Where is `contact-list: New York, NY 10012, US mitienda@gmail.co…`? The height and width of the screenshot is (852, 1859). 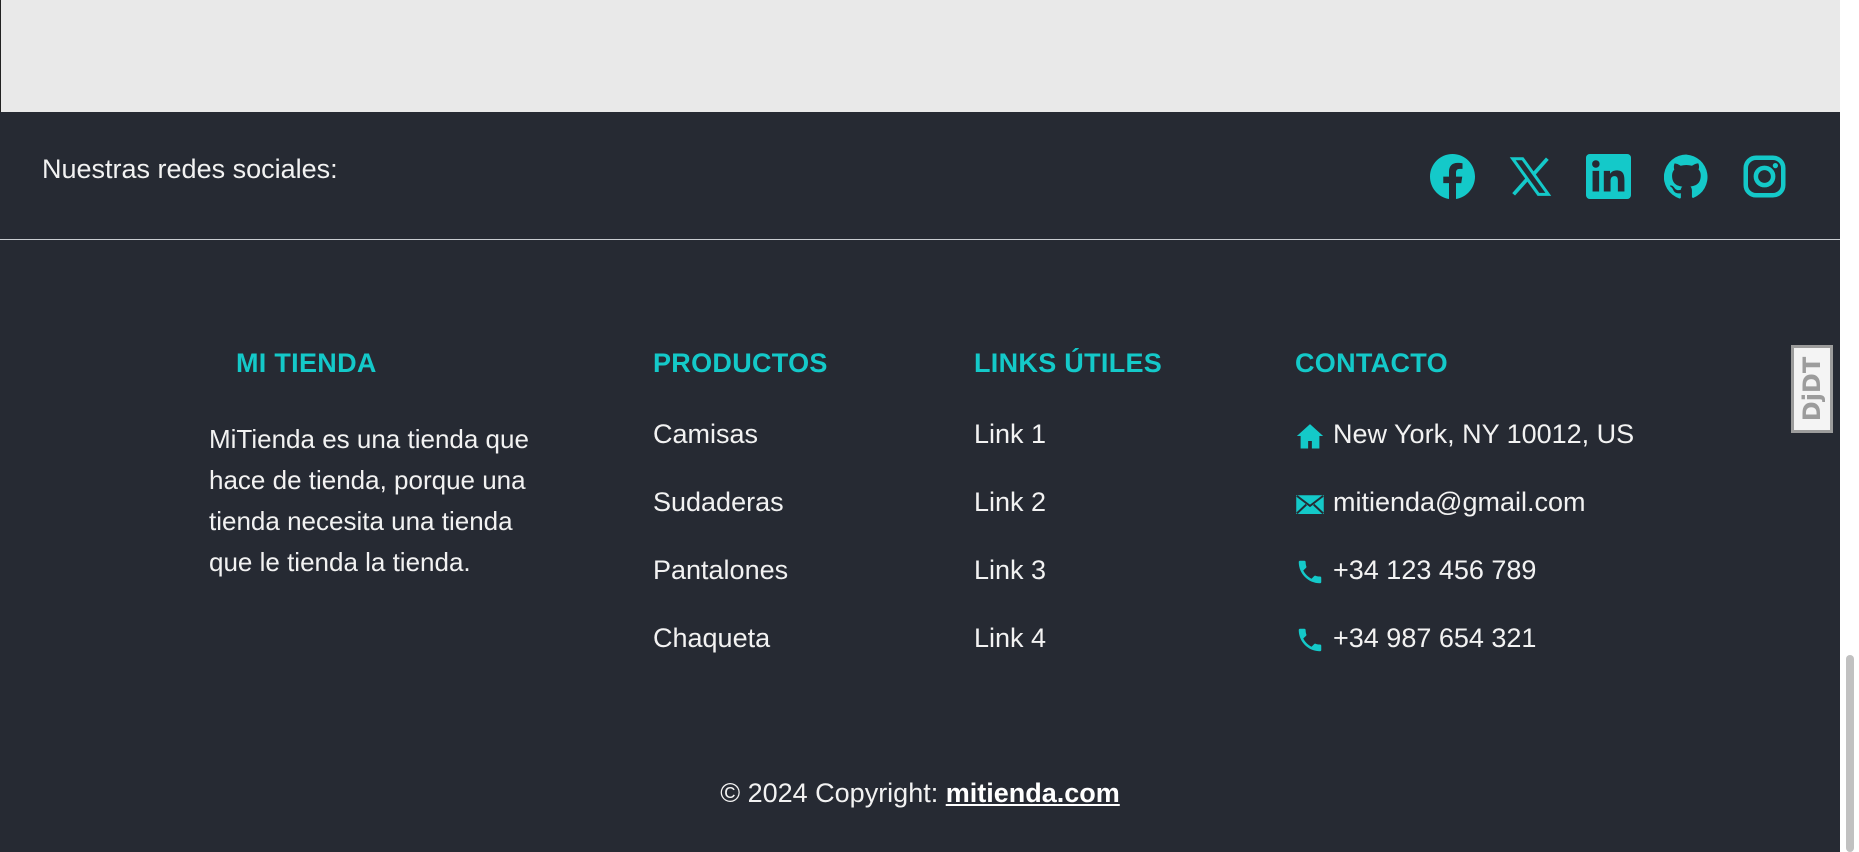 contact-list: New York, NY 10012, US mitienda@gmail.co… is located at coordinates (1464, 555).